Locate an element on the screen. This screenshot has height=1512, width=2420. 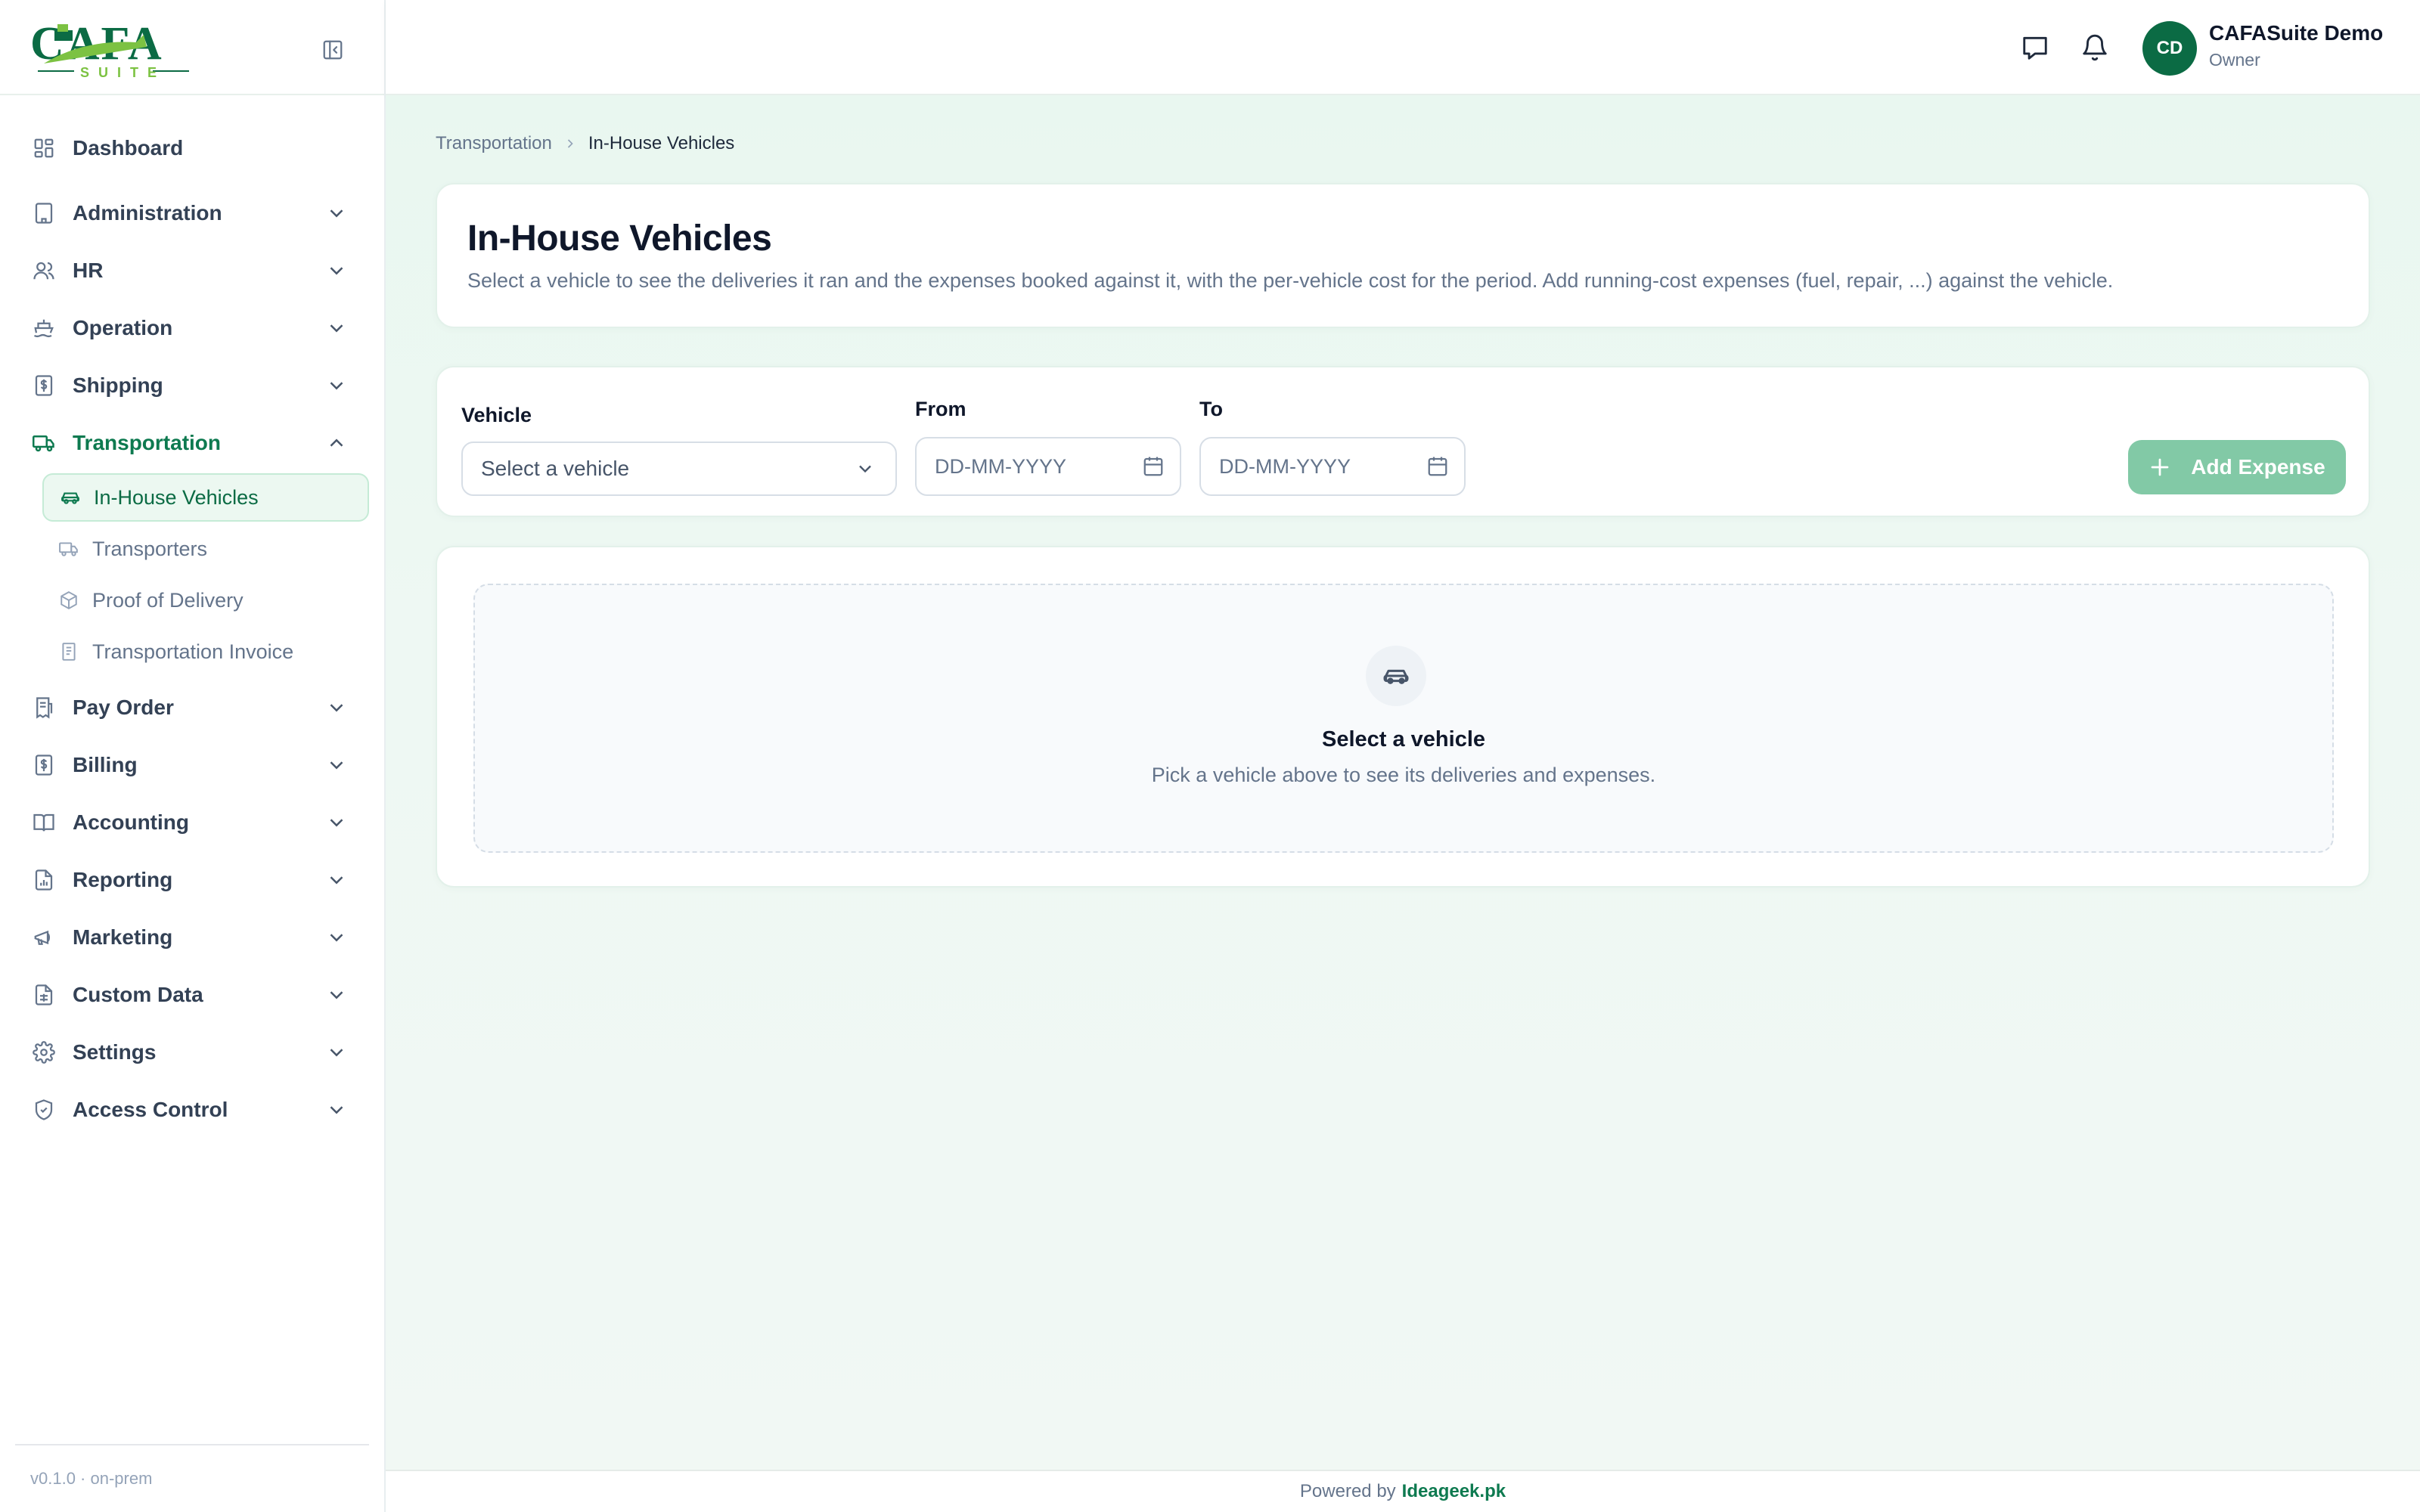
sidebar-header: CAFA SUITE is located at coordinates (192, 48).